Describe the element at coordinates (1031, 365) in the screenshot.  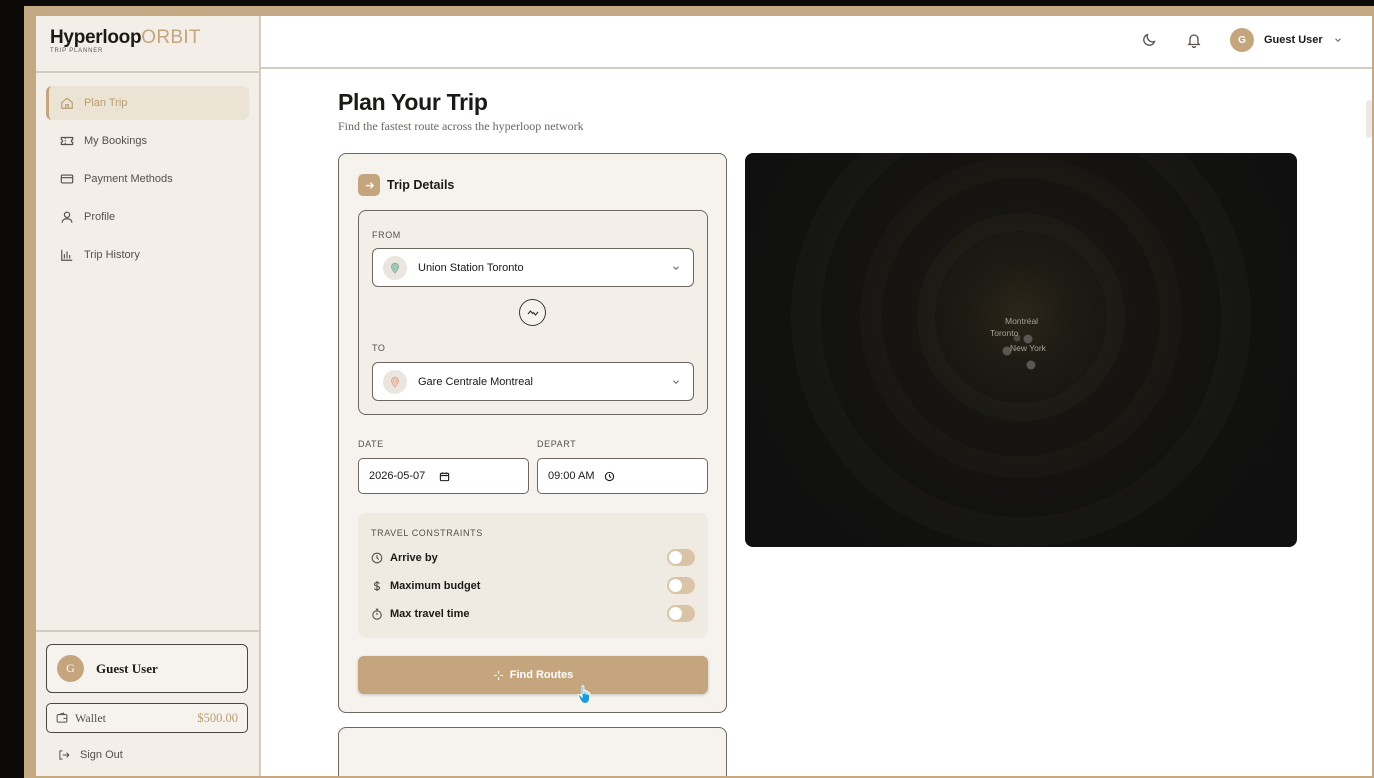
I see `city-dot-new-york` at that location.